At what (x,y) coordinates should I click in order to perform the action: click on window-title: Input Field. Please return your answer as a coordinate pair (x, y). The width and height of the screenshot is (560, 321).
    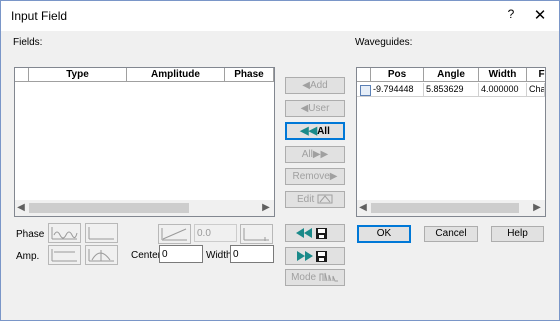
    Looking at the image, I should click on (39, 16).